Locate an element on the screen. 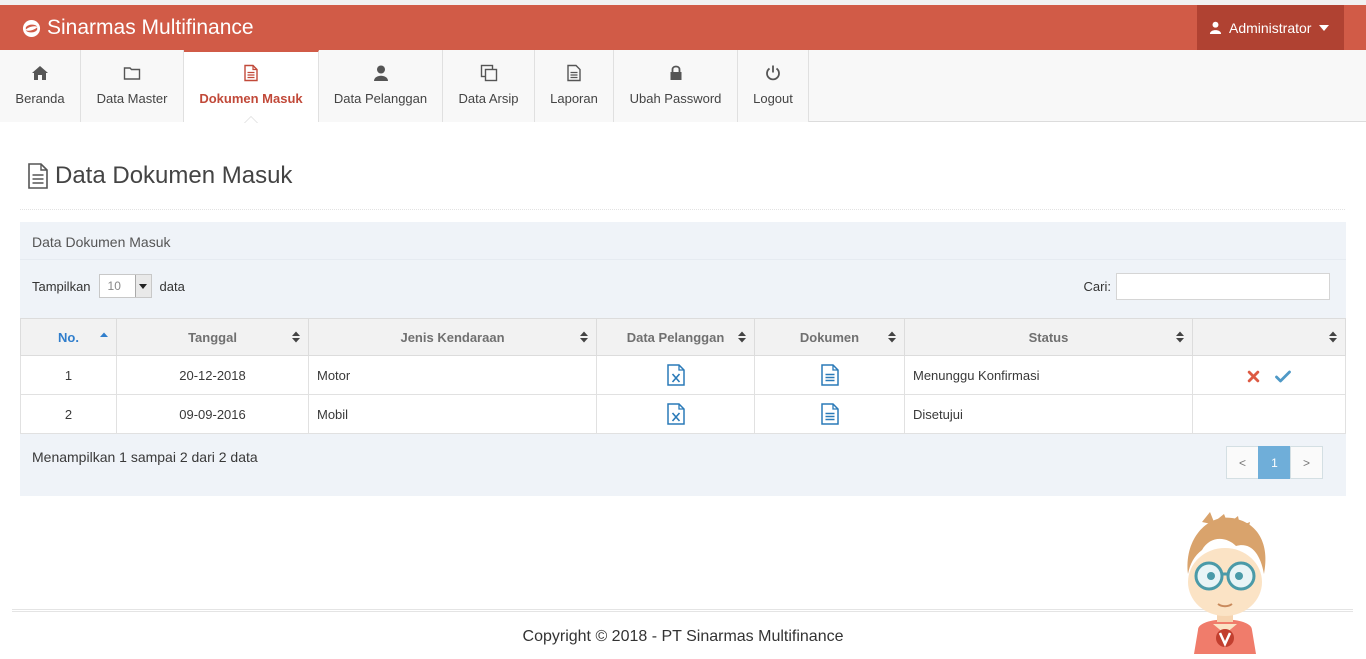 The height and width of the screenshot is (659, 1366). table-row: 1 20-12-2018 Motor Menunggu Konfirmasi is located at coordinates (683, 375).